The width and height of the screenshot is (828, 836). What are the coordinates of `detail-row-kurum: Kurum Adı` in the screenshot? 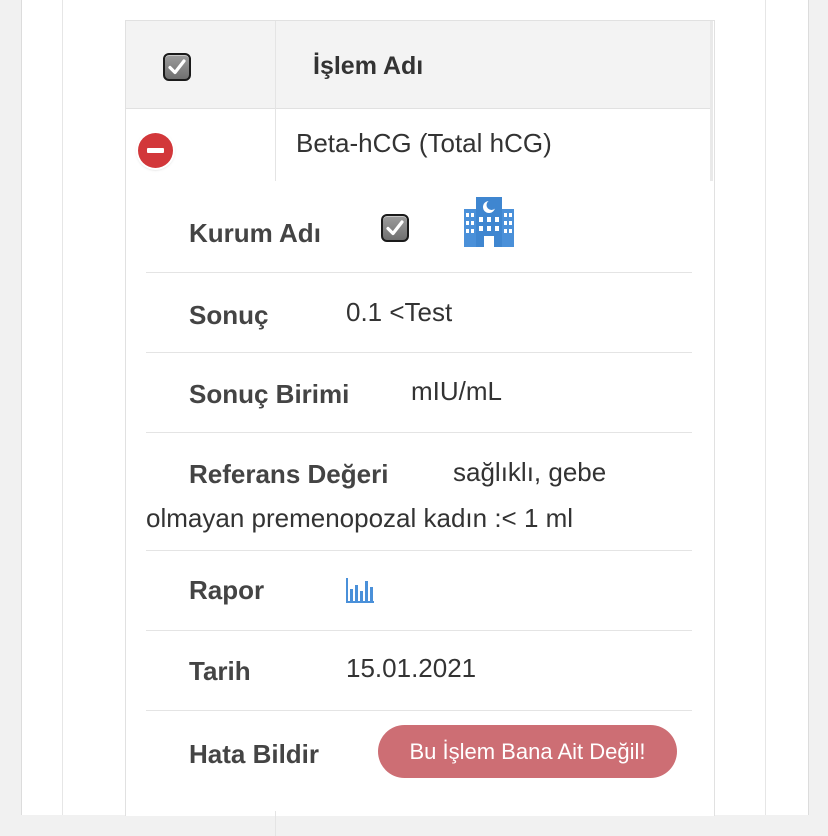 It's located at (419, 227).